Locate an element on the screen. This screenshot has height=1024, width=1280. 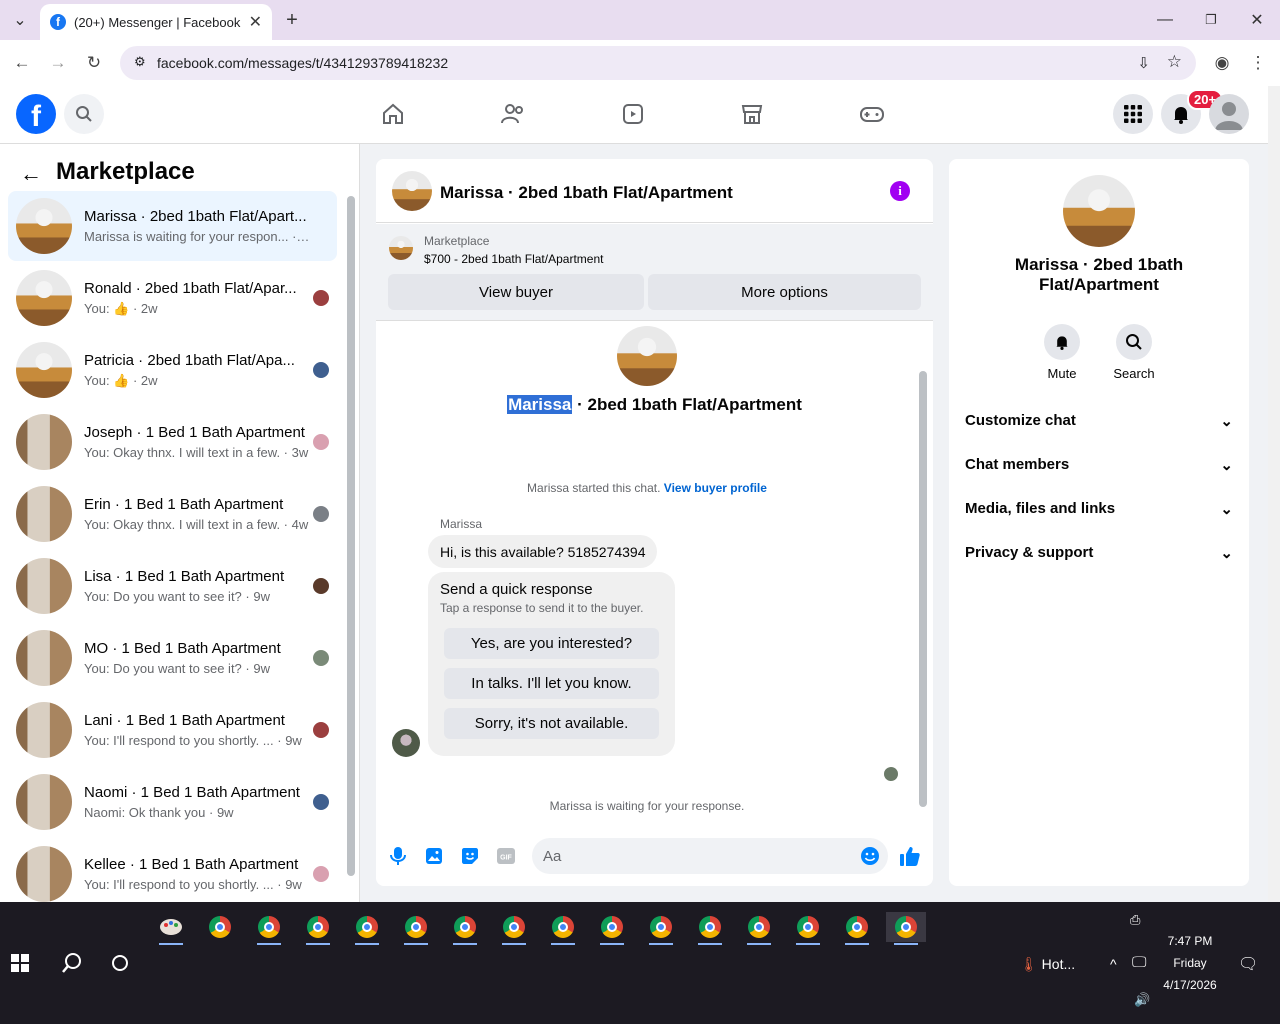
close-window-button: ✕ is located at coordinates (1257, 20).